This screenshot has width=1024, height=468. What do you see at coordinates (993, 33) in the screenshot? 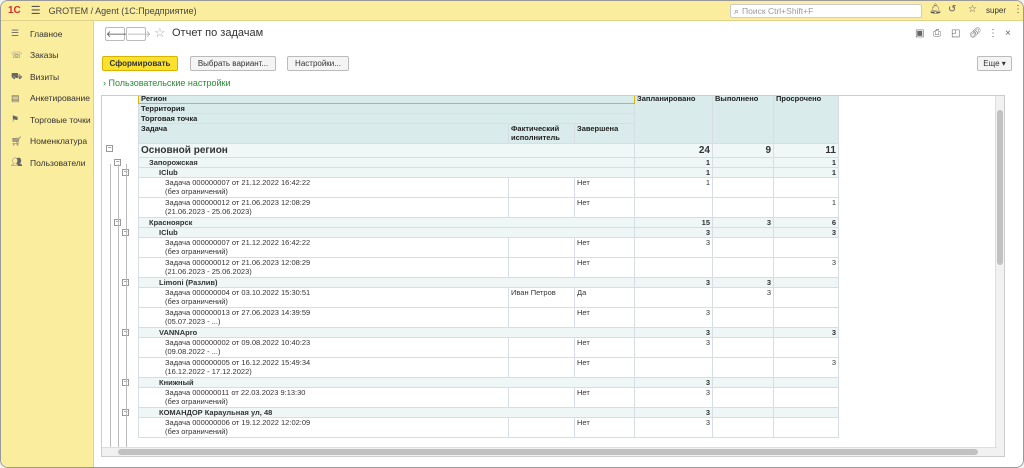
I see `more-icon: ⋮` at bounding box center [993, 33].